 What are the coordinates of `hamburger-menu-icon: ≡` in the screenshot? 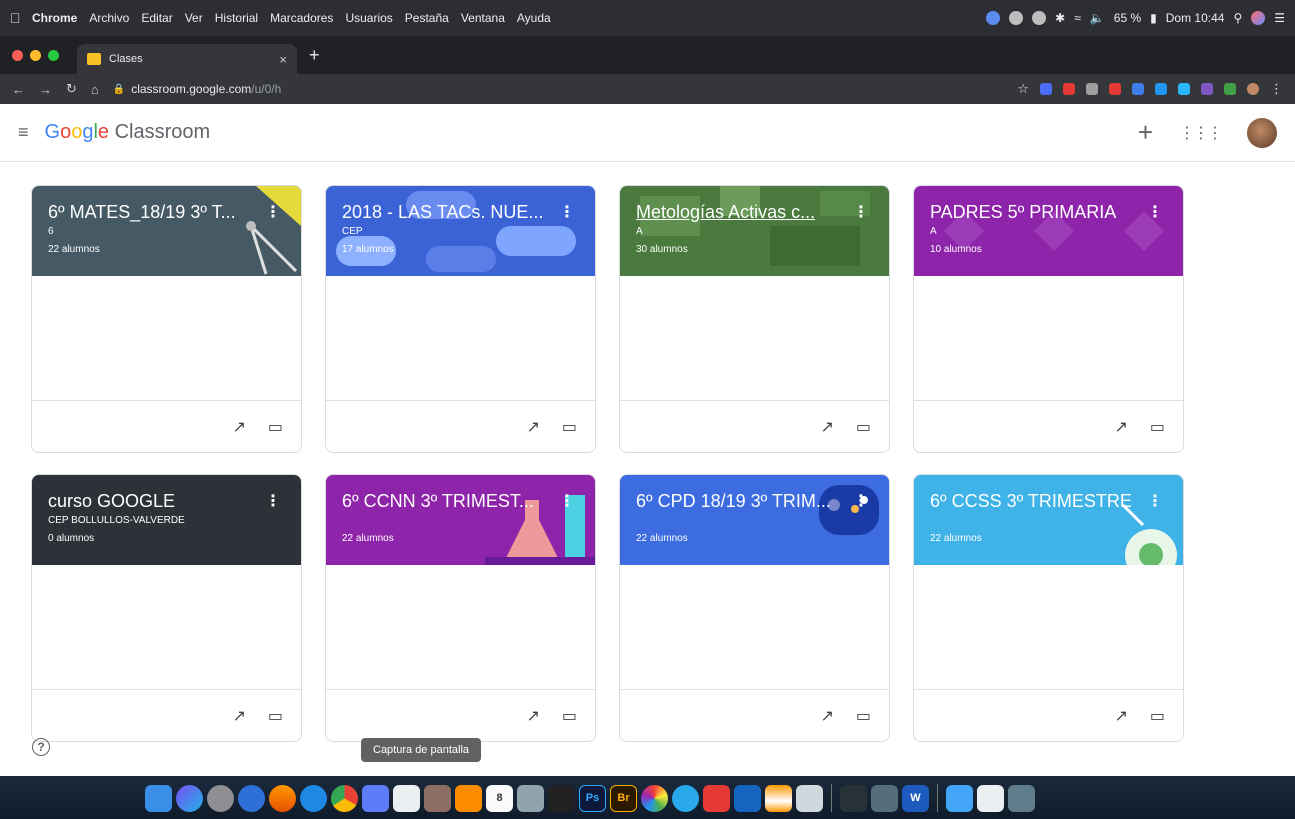 It's located at (23, 132).